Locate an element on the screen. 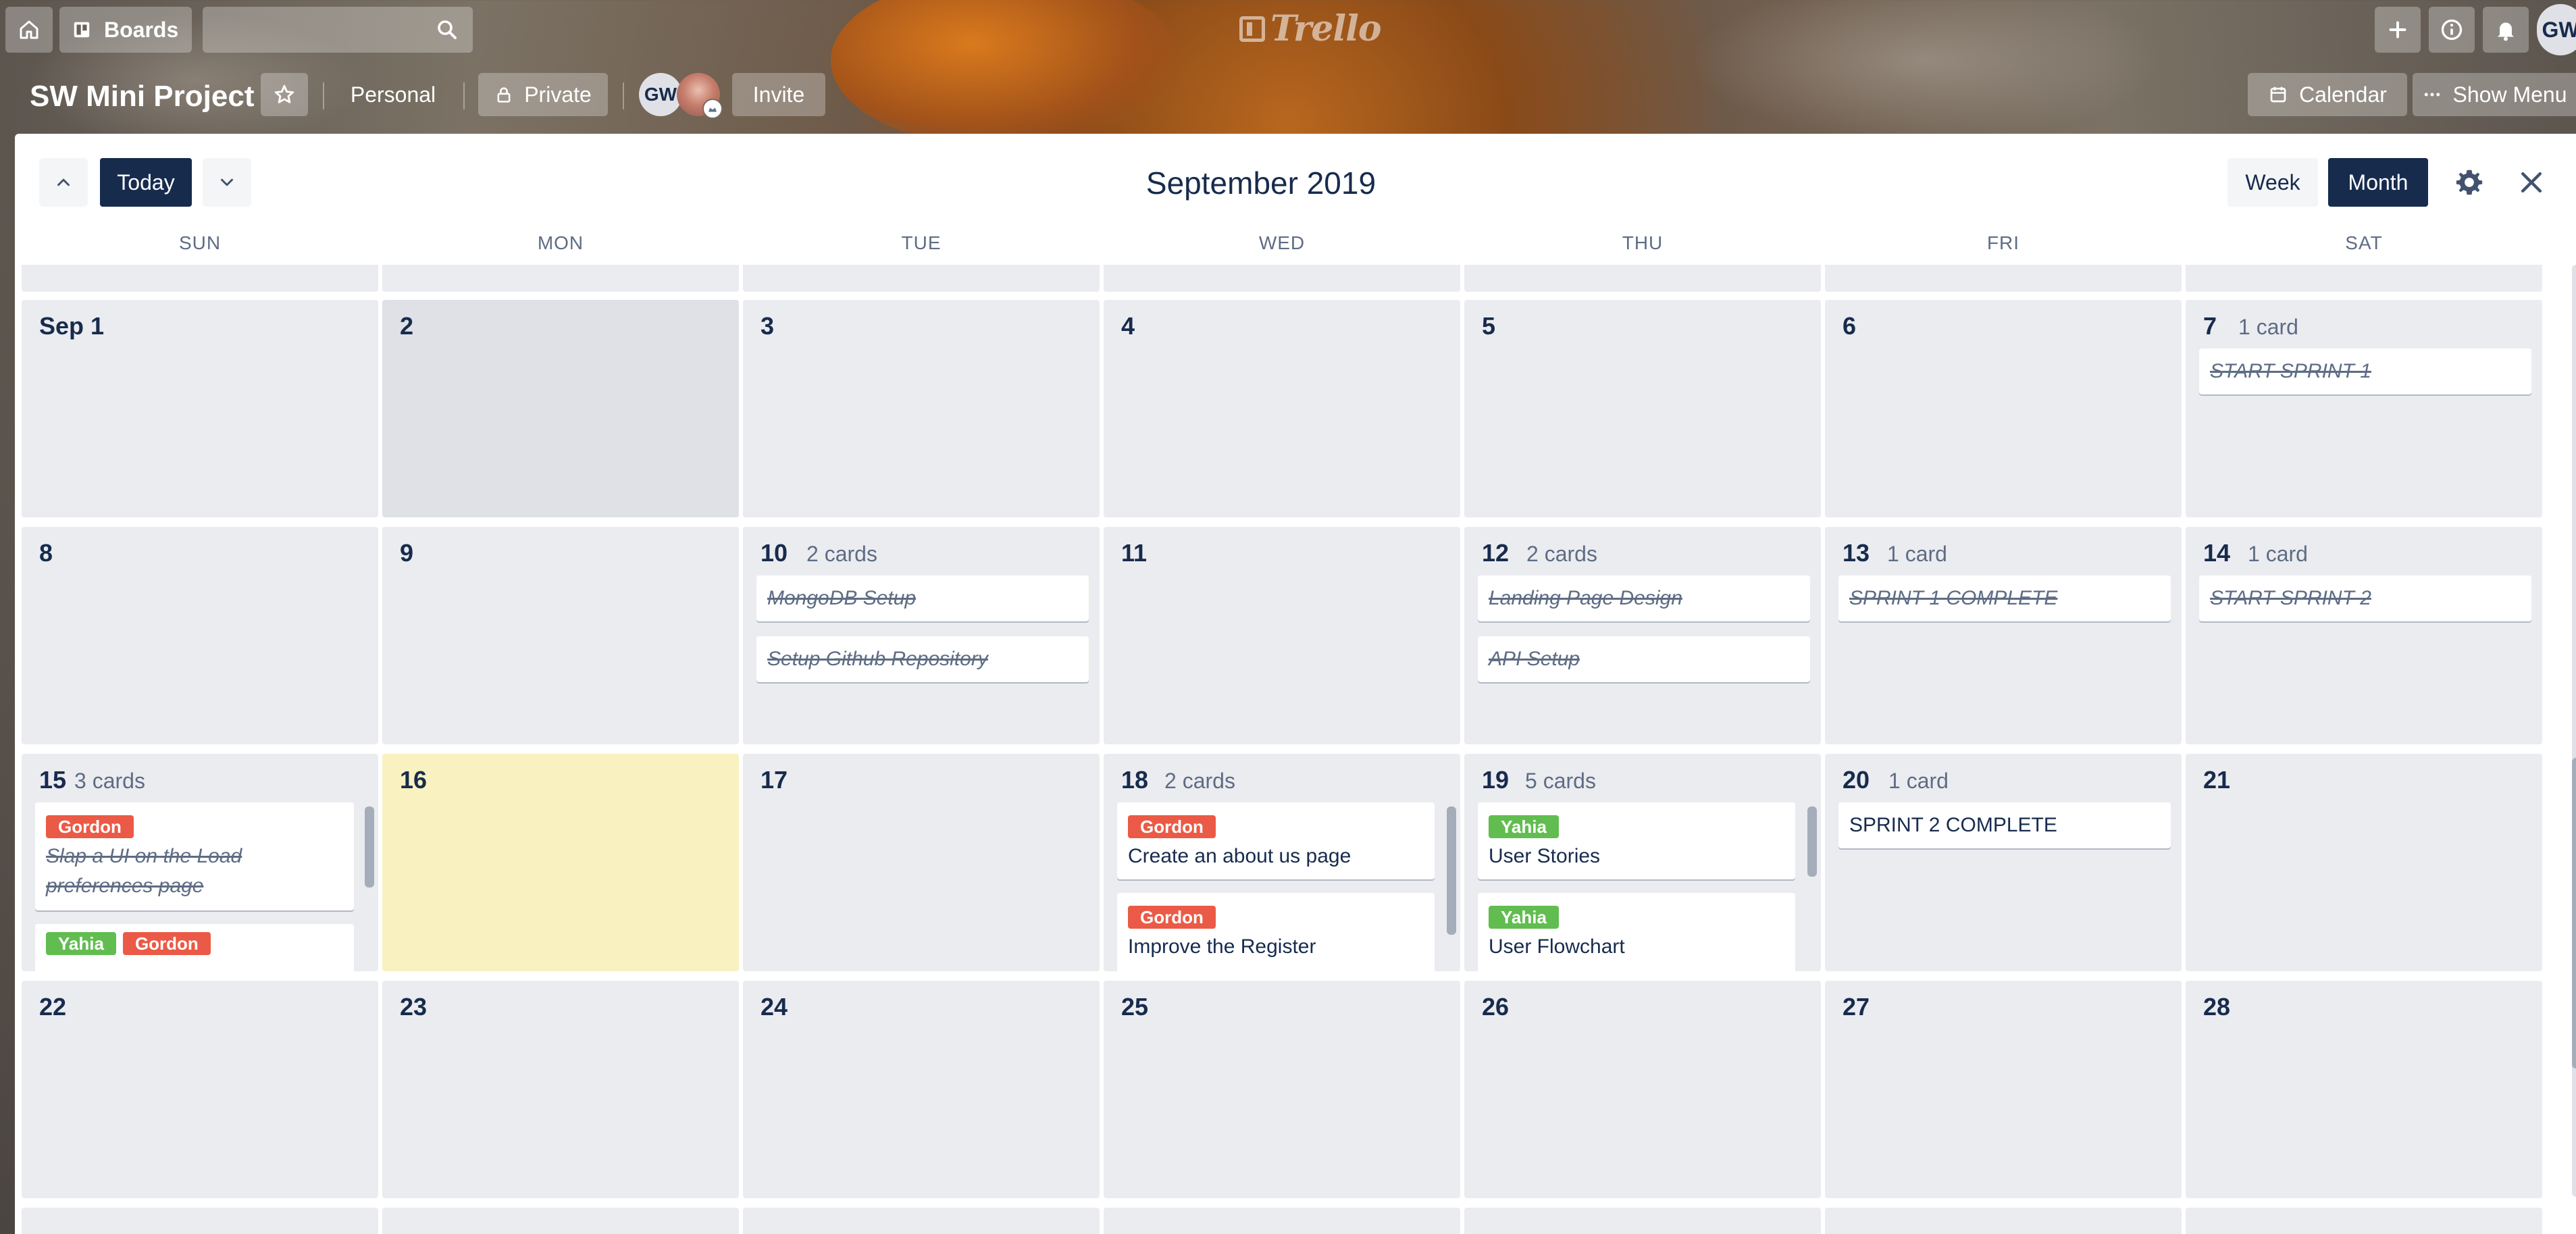 The width and height of the screenshot is (2576, 1234). member-avatar-photo is located at coordinates (700, 96).